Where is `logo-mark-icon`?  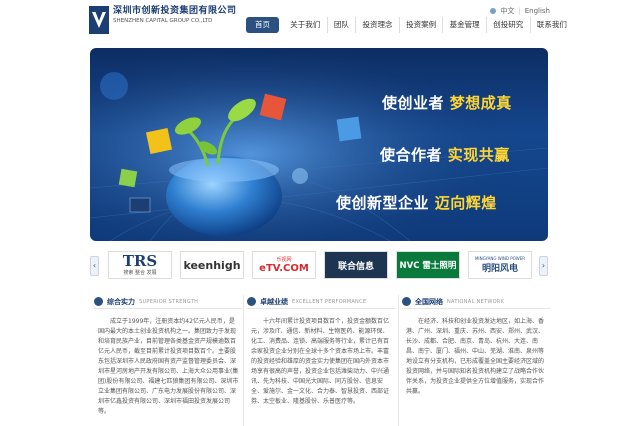 logo-mark-icon is located at coordinates (99, 20).